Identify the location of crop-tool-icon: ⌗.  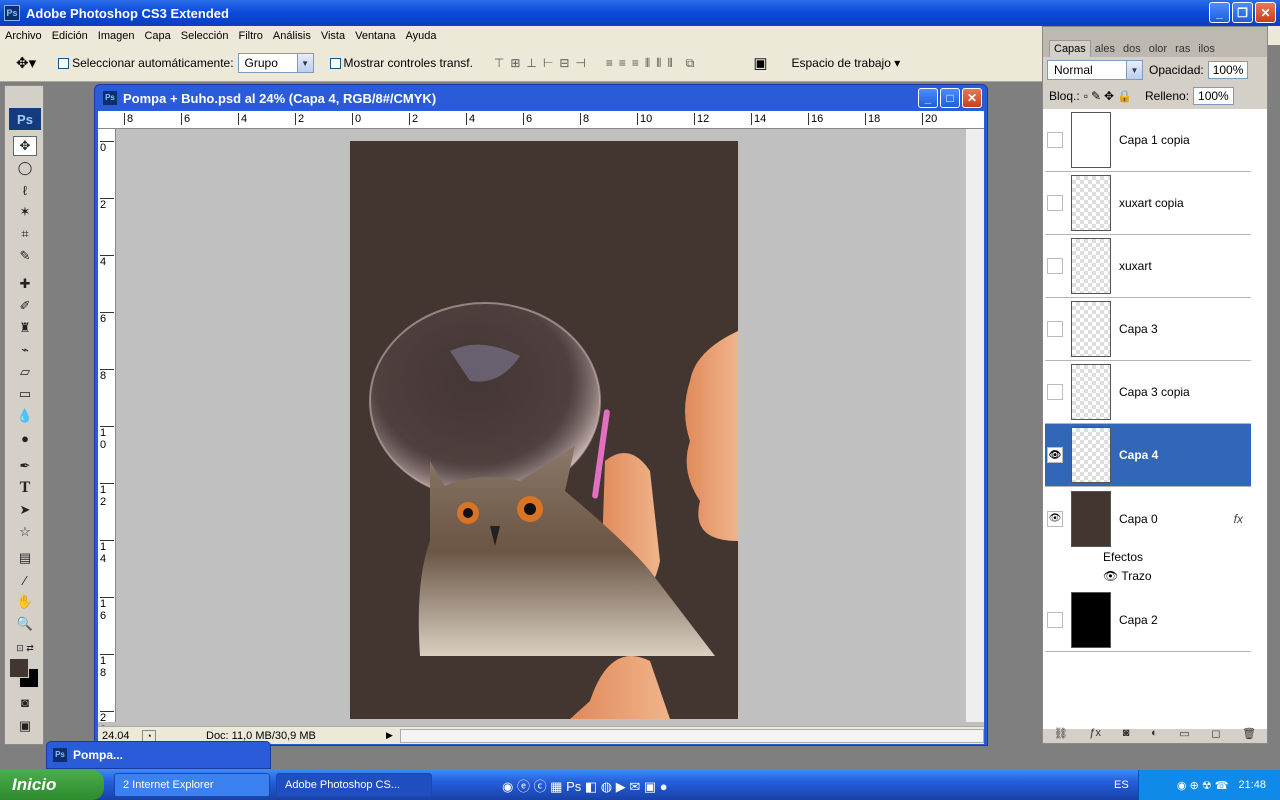
(25, 234).